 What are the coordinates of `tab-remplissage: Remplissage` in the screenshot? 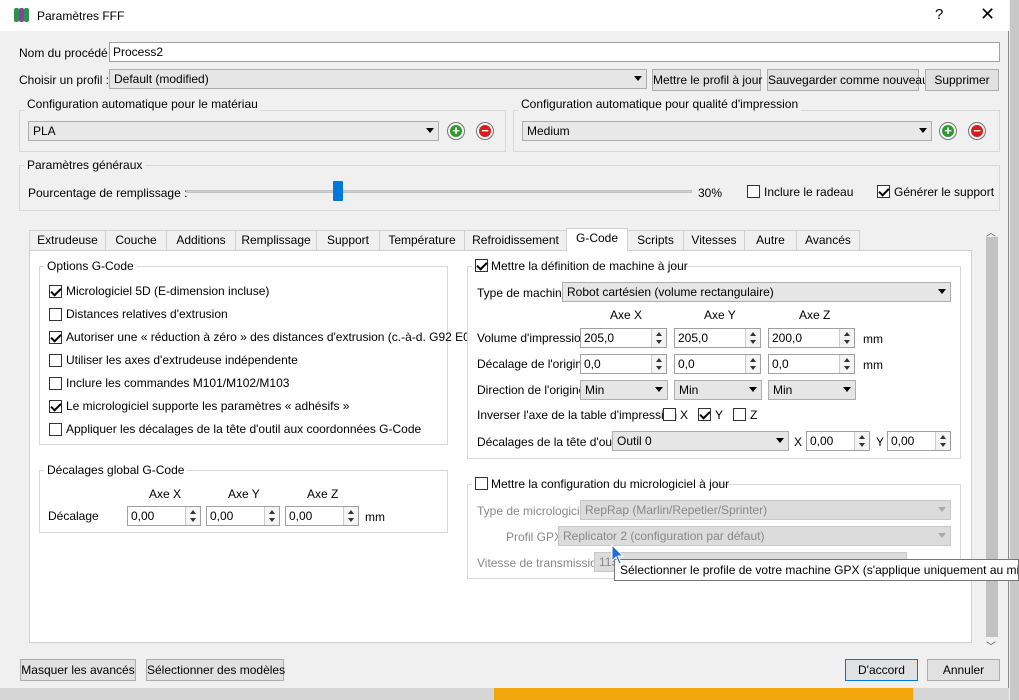 It's located at (276, 240).